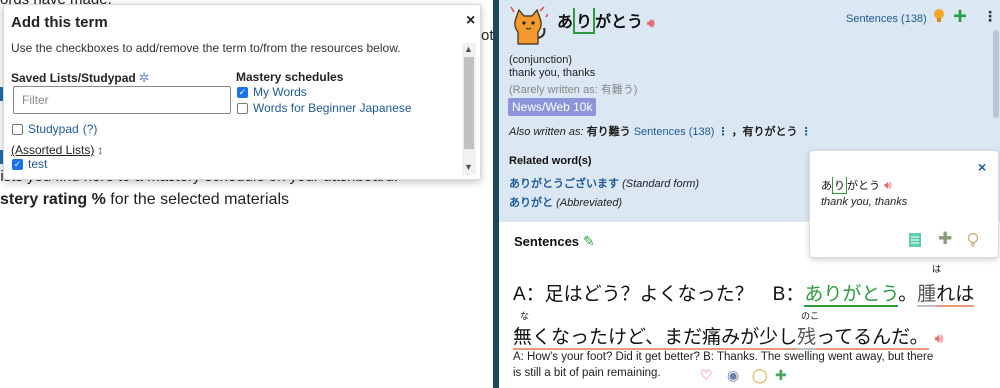 This screenshot has width=1000, height=388. What do you see at coordinates (529, 25) in the screenshot?
I see `cat-mascot-icon` at bounding box center [529, 25].